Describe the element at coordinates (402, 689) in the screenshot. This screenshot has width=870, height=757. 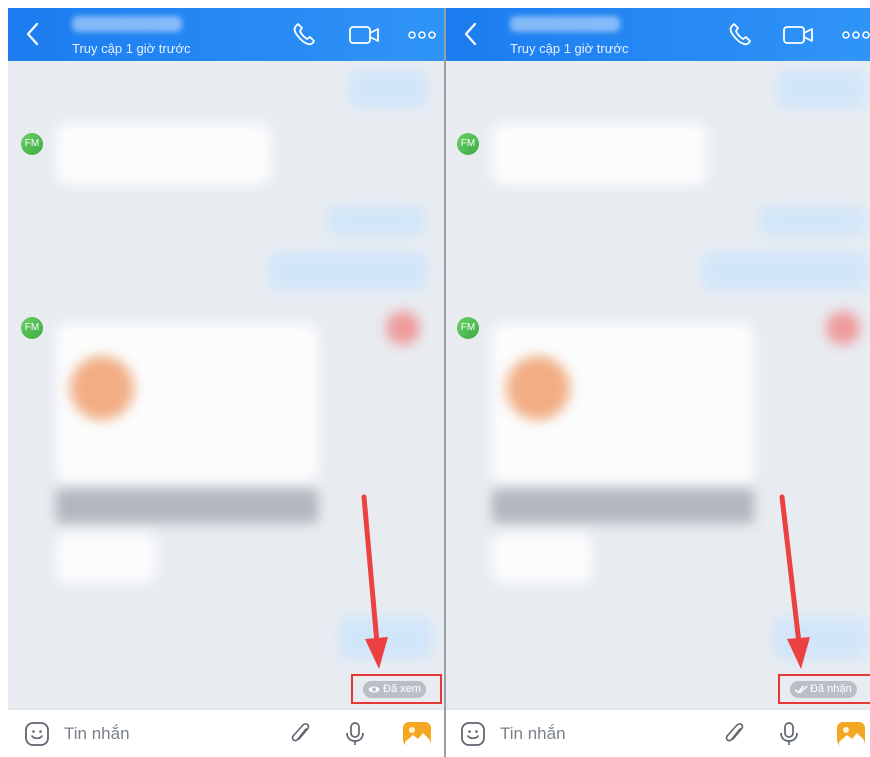
I see `receipt-label: Đã xem` at that location.